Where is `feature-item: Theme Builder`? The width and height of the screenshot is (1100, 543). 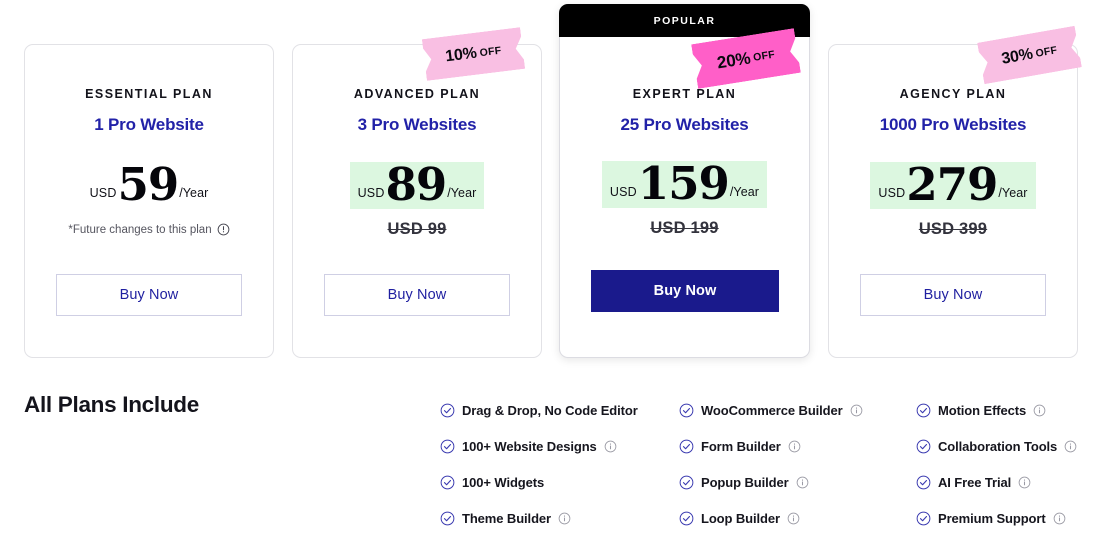
feature-item: Theme Builder is located at coordinates (539, 518).